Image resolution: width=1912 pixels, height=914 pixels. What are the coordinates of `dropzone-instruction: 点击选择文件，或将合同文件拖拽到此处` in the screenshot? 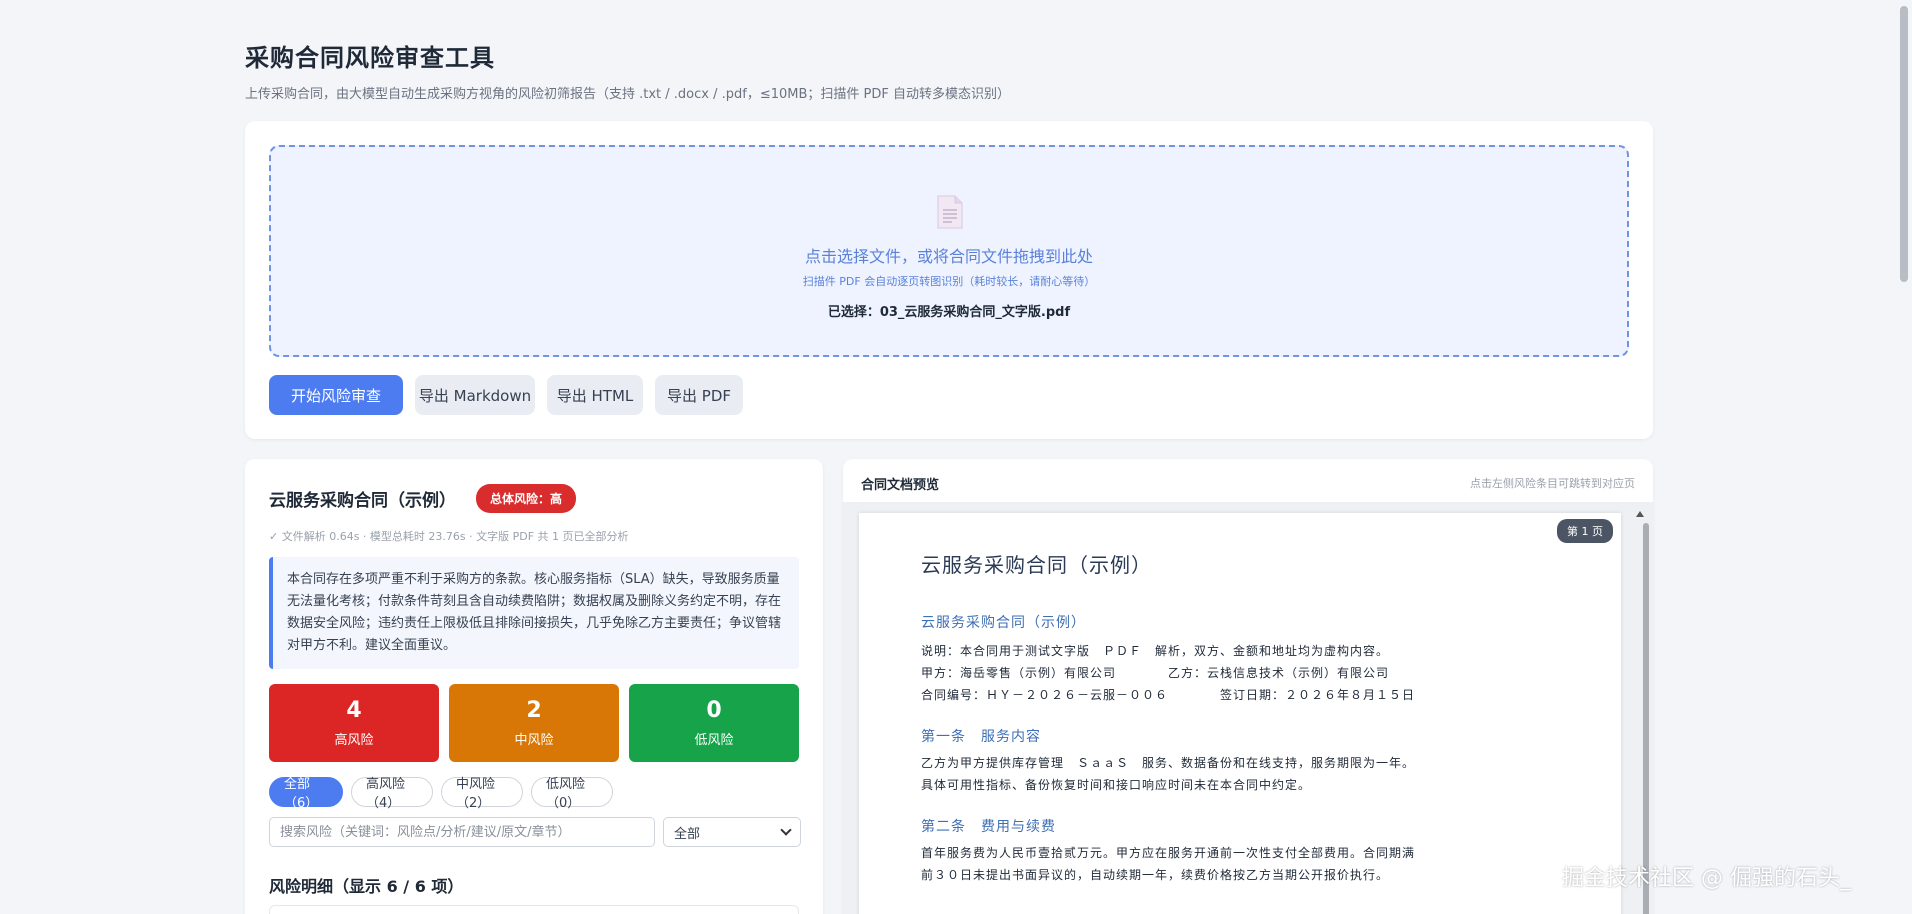 It's located at (948, 256).